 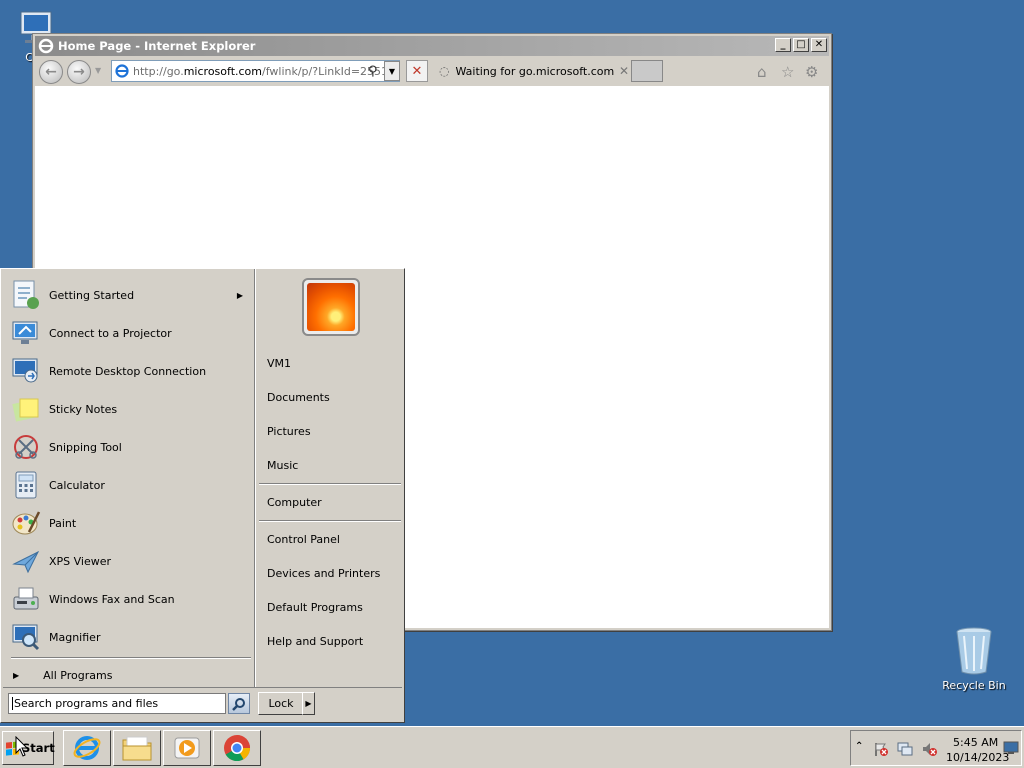 What do you see at coordinates (929, 749) in the screenshot?
I see `volume-muted-icon` at bounding box center [929, 749].